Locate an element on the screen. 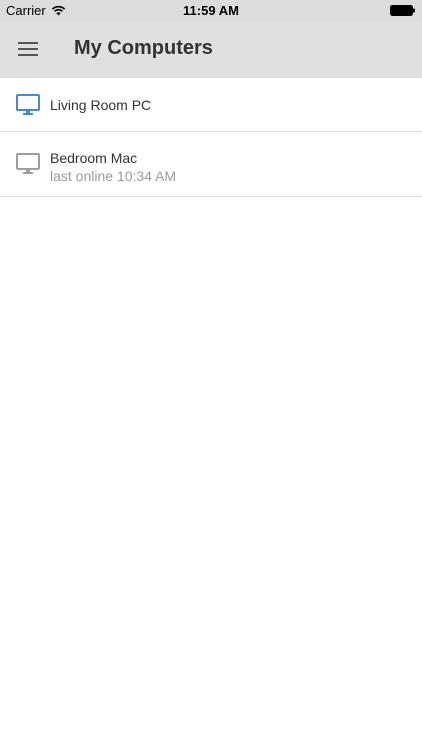  computer-item-living-room-pc: Living Room PC is located at coordinates (211, 105).